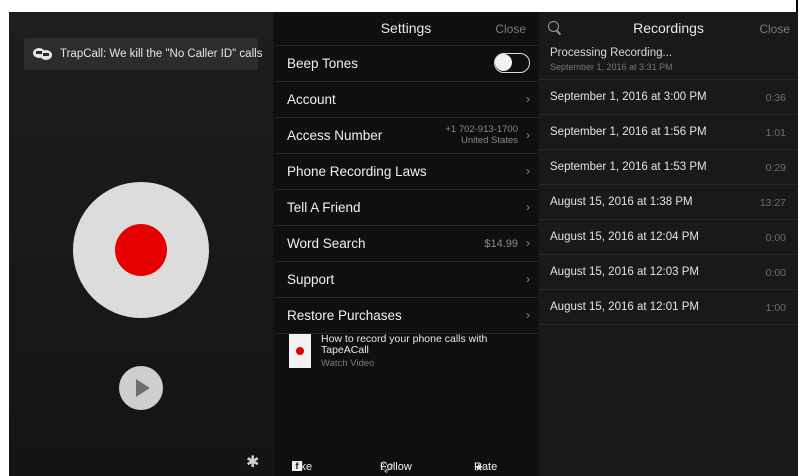 The image size is (802, 476). I want to click on play-button, so click(141, 388).